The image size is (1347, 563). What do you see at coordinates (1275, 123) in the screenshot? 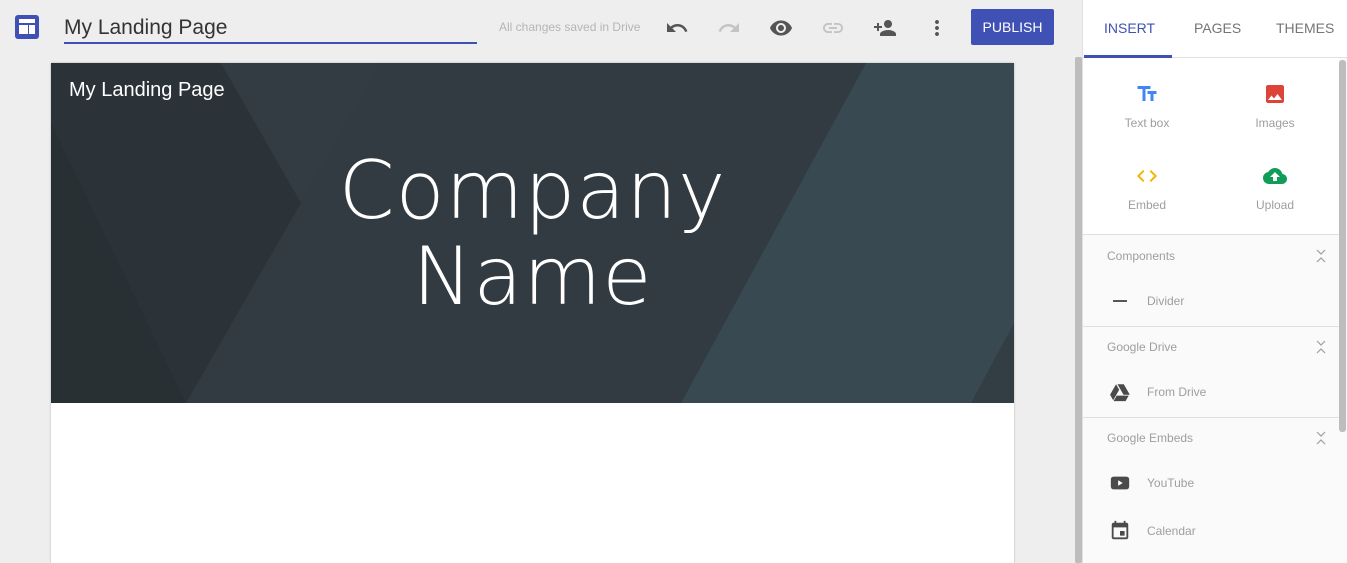
I see `insert-images-label: Images` at bounding box center [1275, 123].